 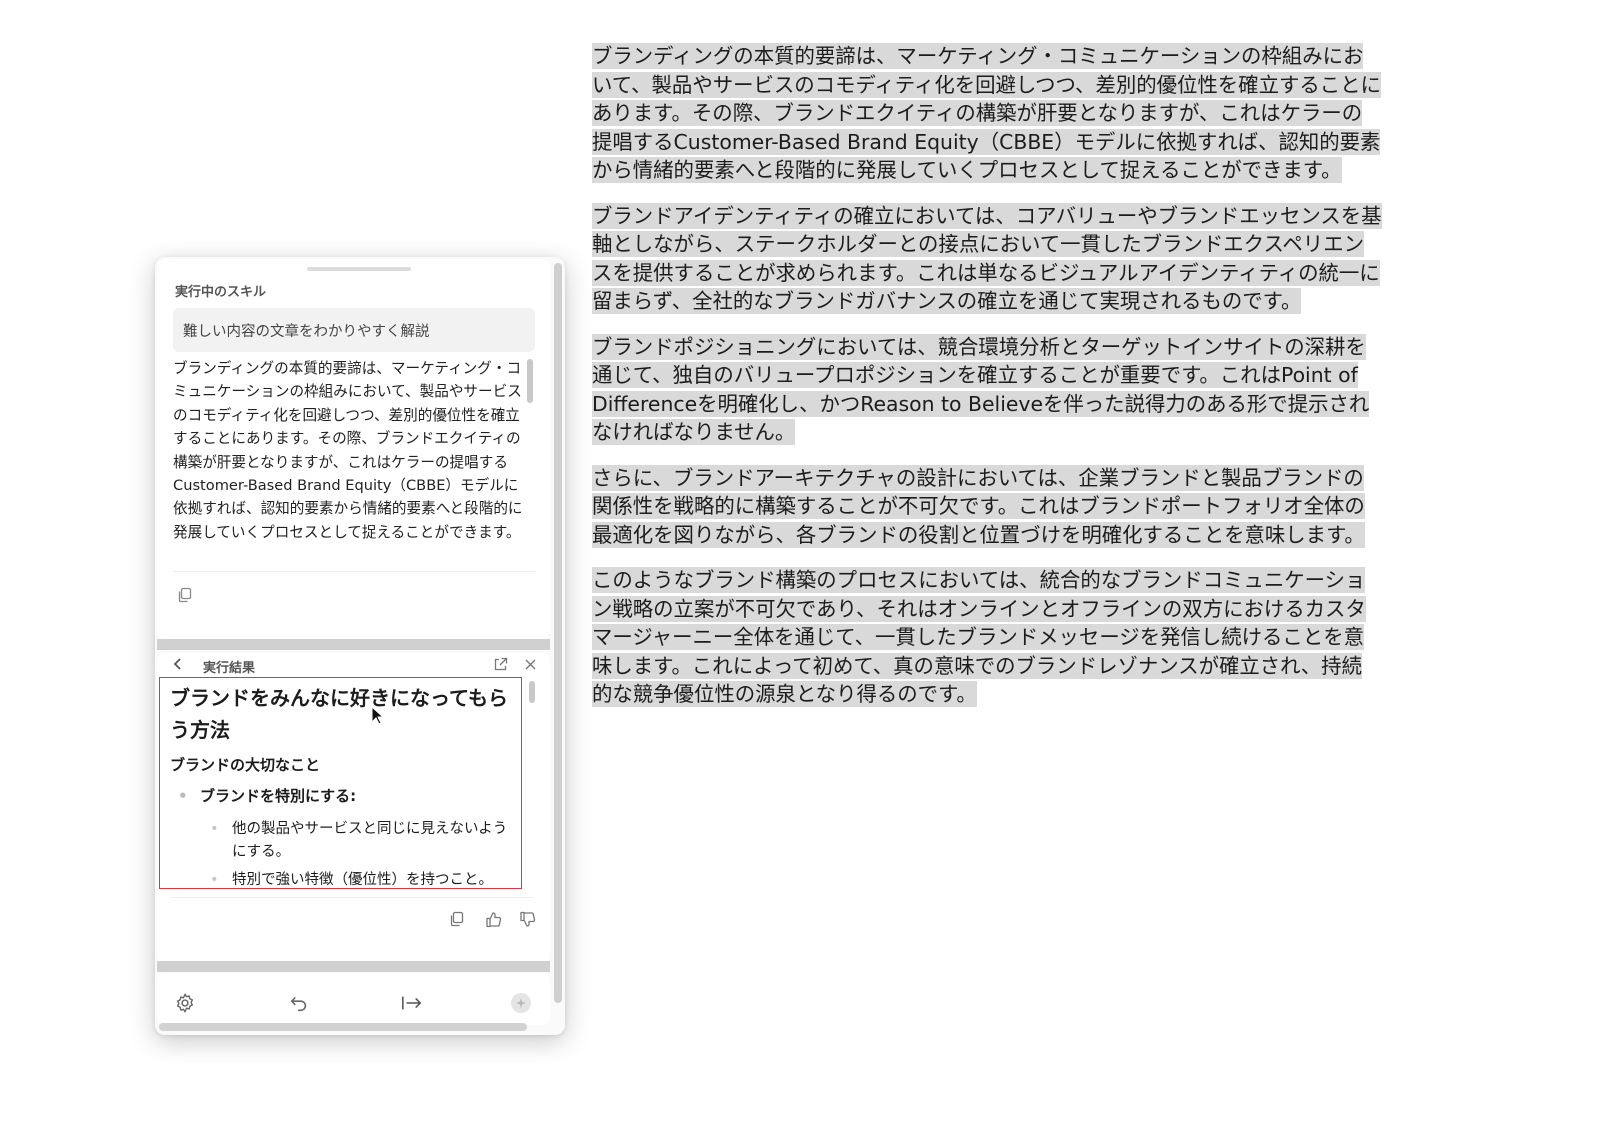 What do you see at coordinates (530, 664) in the screenshot?
I see `close-icon` at bounding box center [530, 664].